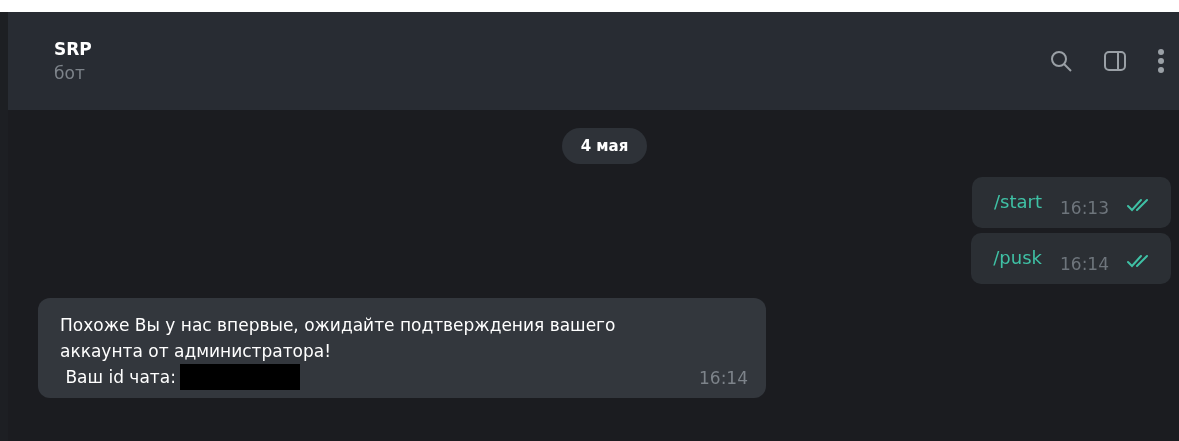  What do you see at coordinates (604, 146) in the screenshot?
I see `date-pill: 4 мая` at bounding box center [604, 146].